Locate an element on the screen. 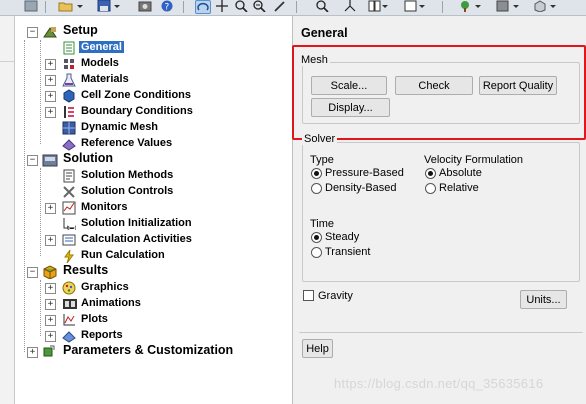 The image size is (586, 404). tree-item-label: Cell Zone Conditions is located at coordinates (136, 95).